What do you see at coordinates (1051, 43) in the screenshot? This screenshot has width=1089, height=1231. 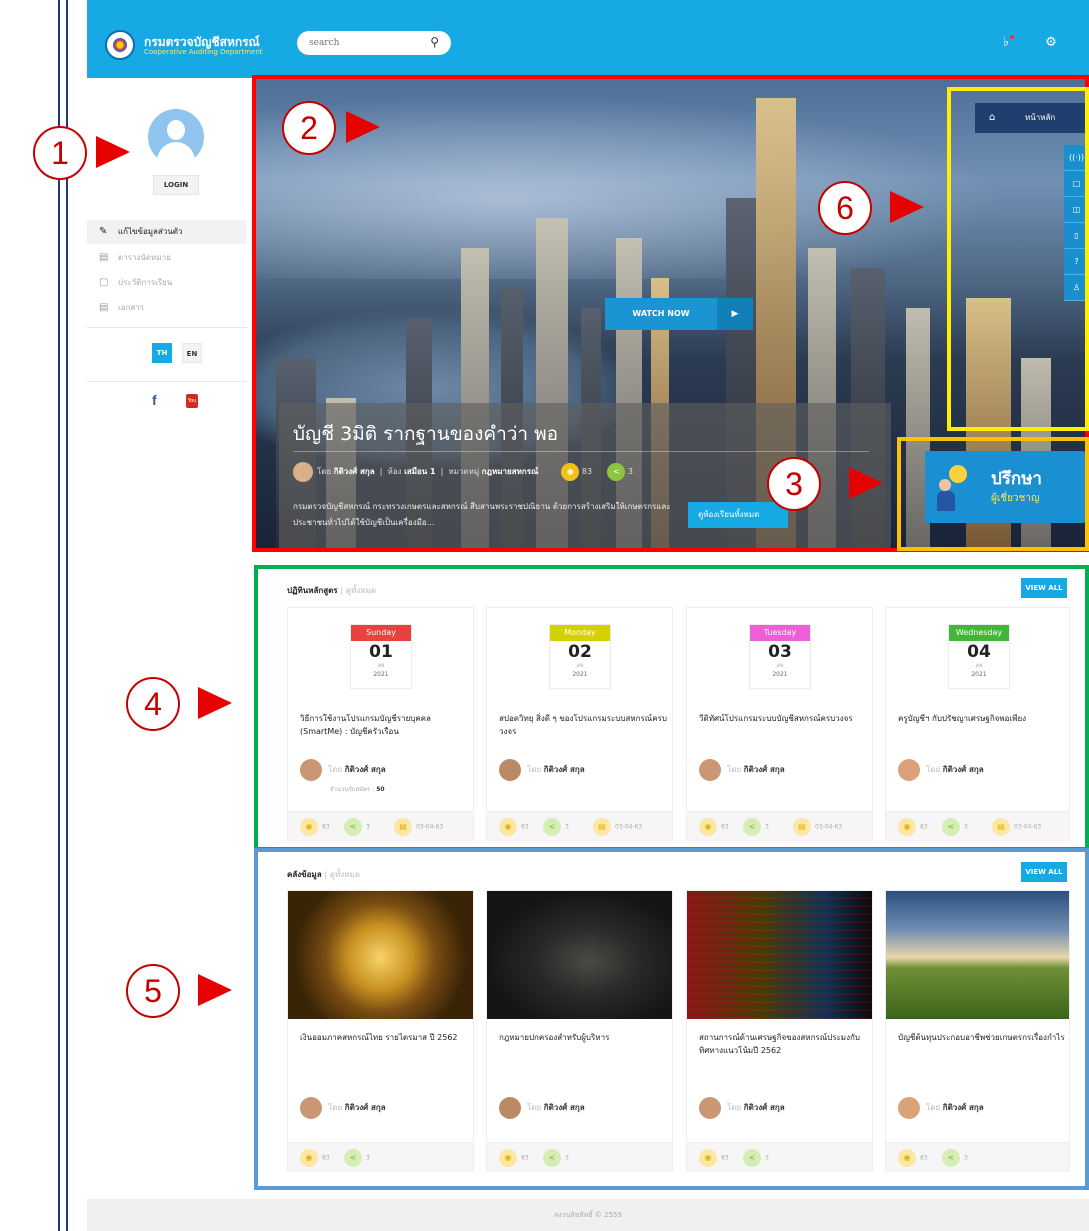 I see `settings-gear-icon: ⚙` at bounding box center [1051, 43].